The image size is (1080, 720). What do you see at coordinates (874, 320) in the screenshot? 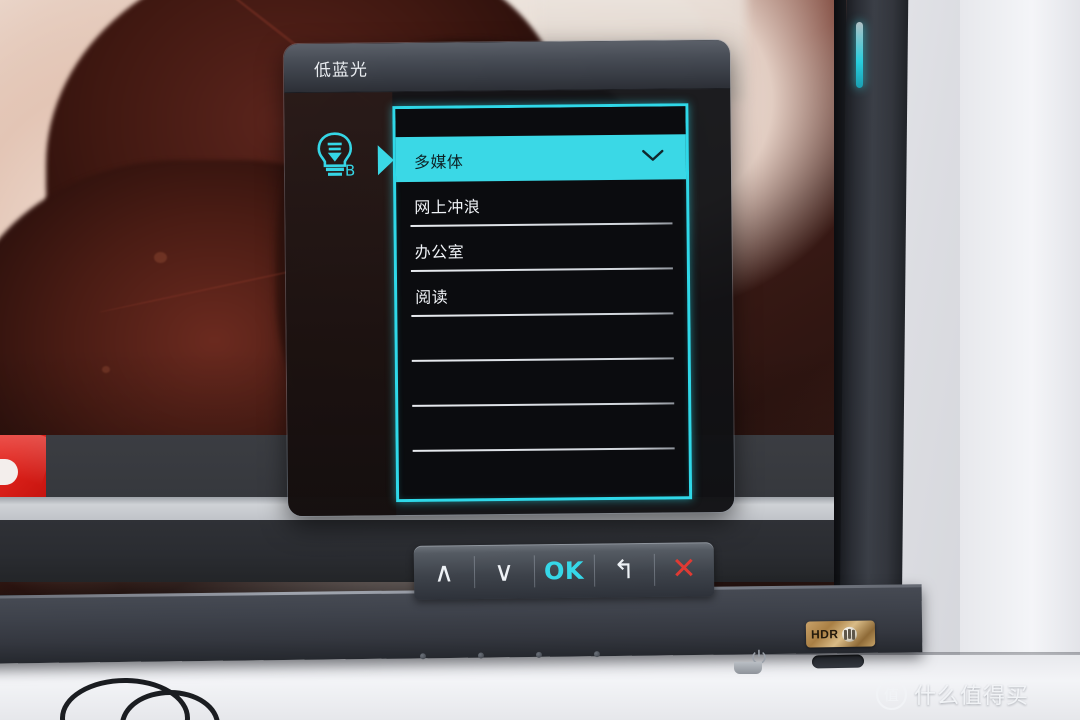
I see `monitor-right-bezel` at bounding box center [874, 320].